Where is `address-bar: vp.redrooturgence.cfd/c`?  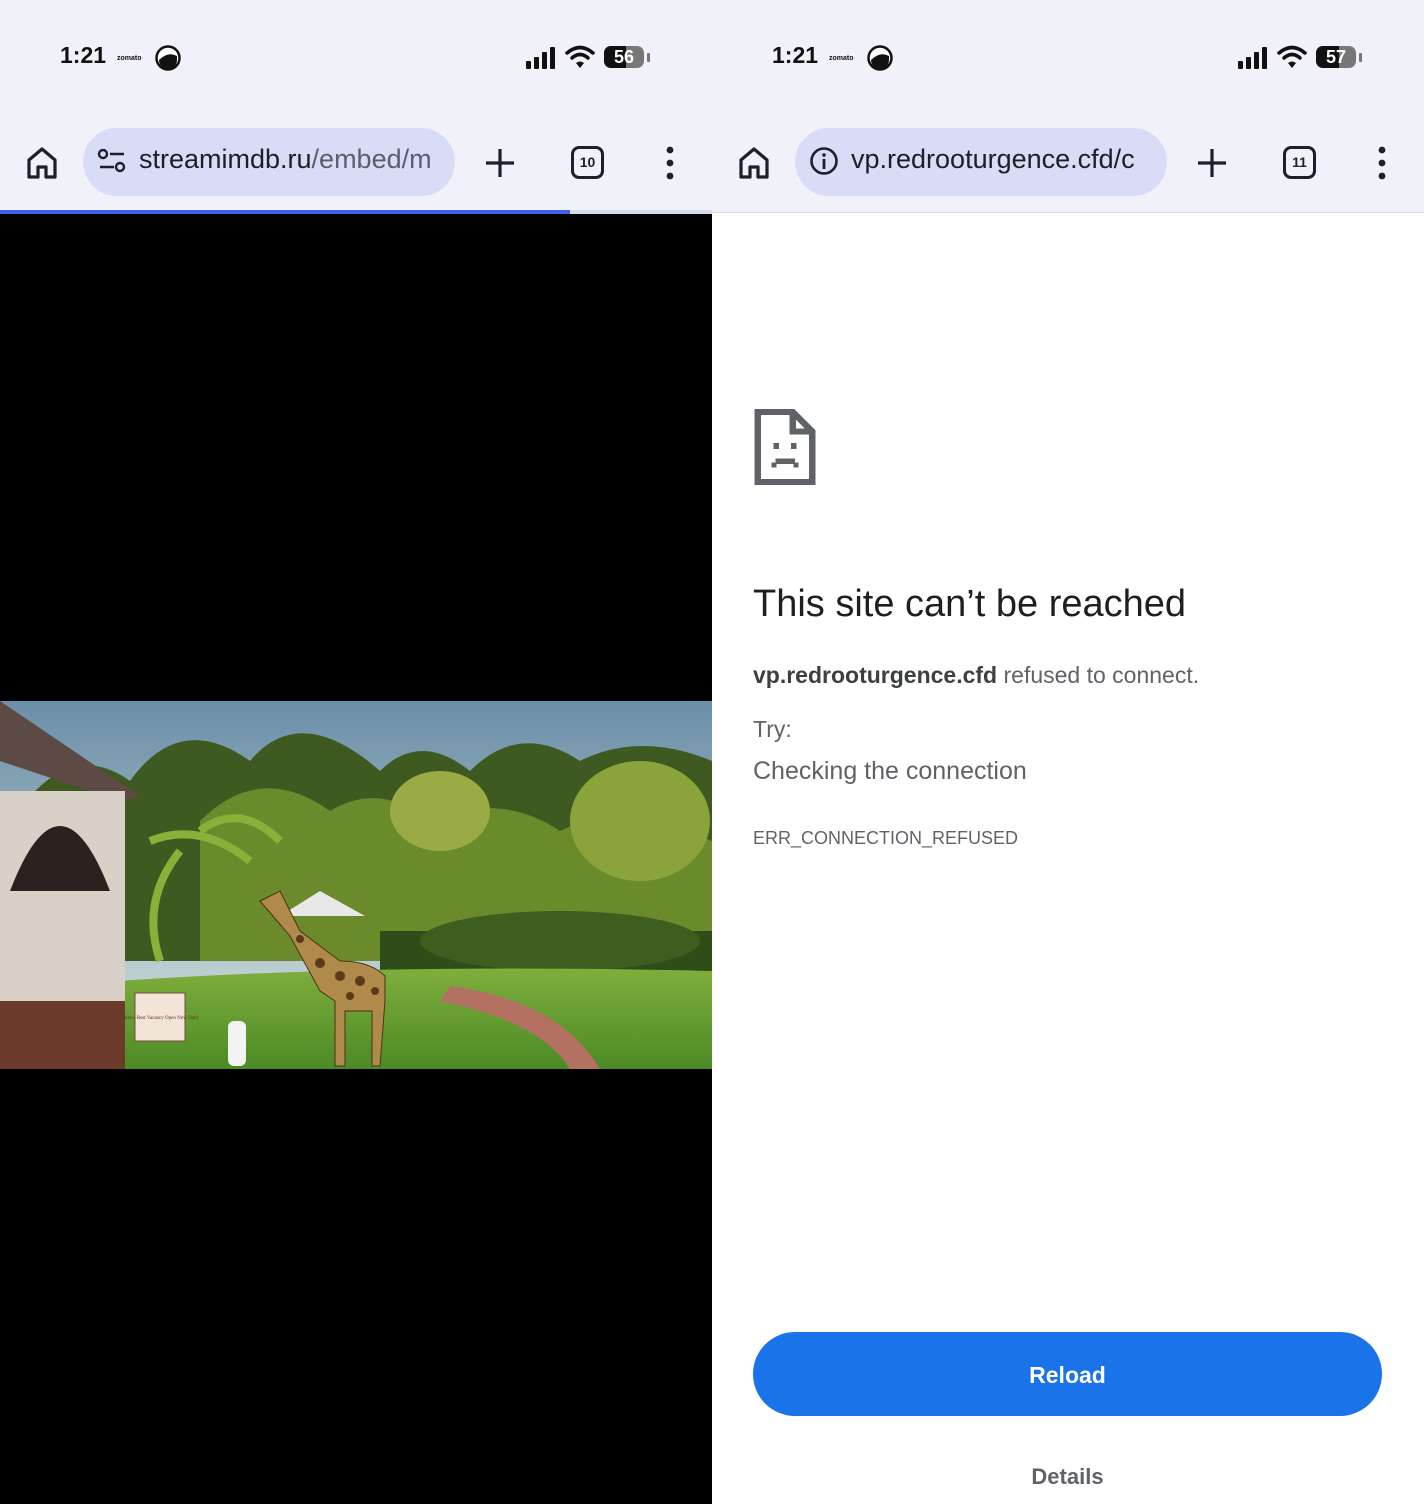
address-bar: vp.redrooturgence.cfd/c is located at coordinates (981, 162).